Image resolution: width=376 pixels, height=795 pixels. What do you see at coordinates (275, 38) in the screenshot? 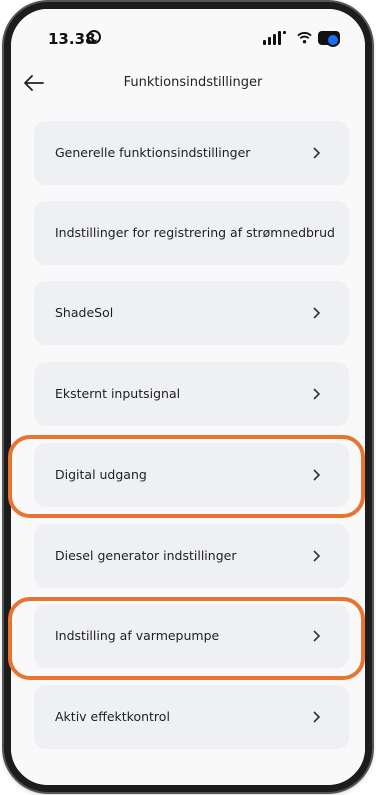
I see `signal-icon` at bounding box center [275, 38].